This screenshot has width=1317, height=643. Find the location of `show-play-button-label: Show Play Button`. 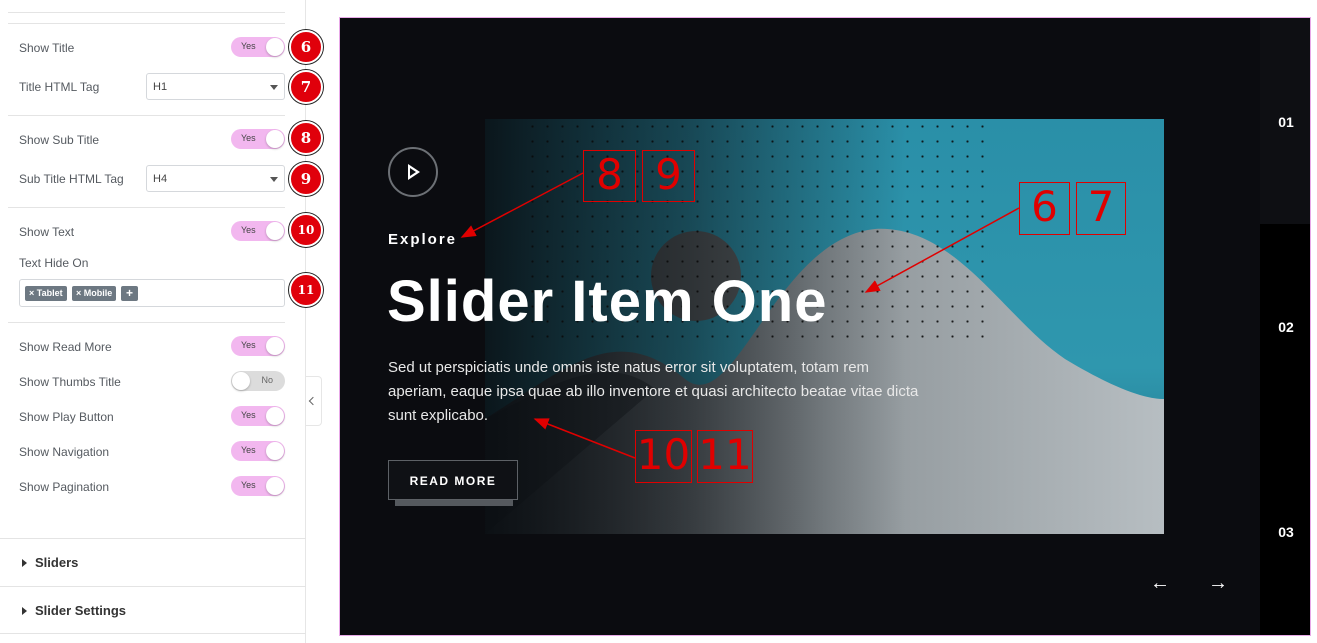

show-play-button-label: Show Play Button is located at coordinates (66, 417).